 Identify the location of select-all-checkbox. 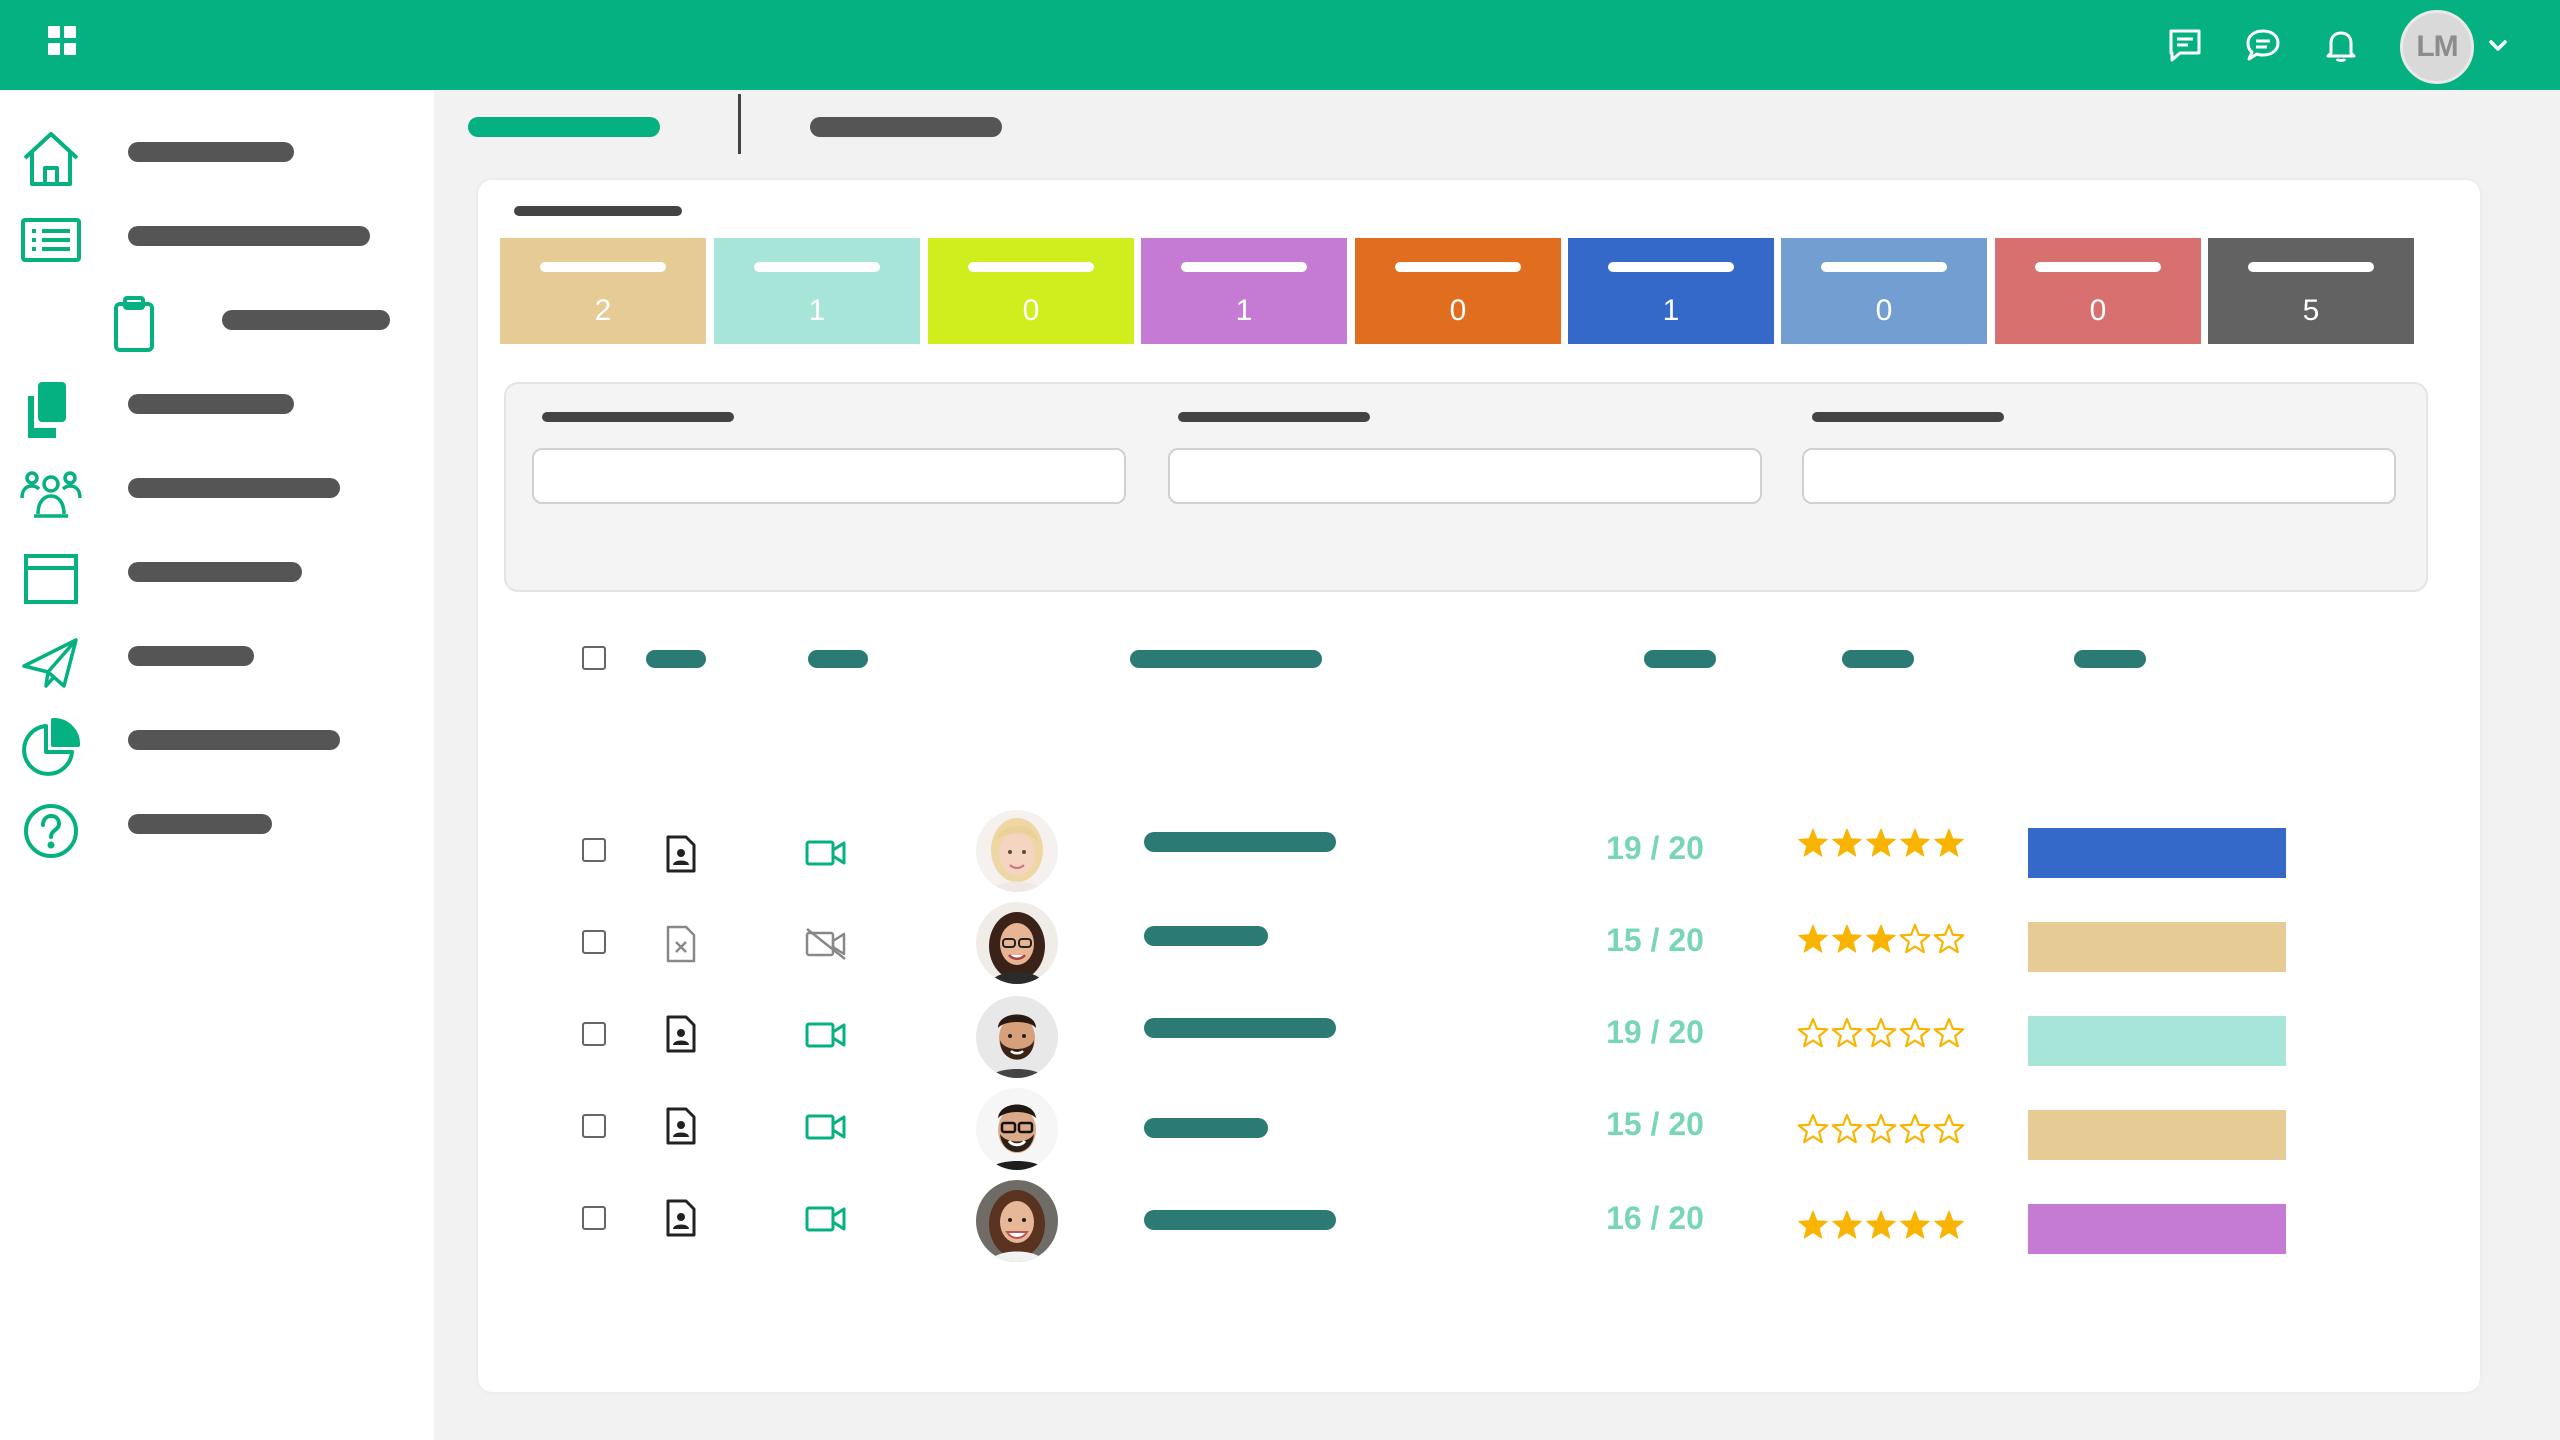
(594, 658).